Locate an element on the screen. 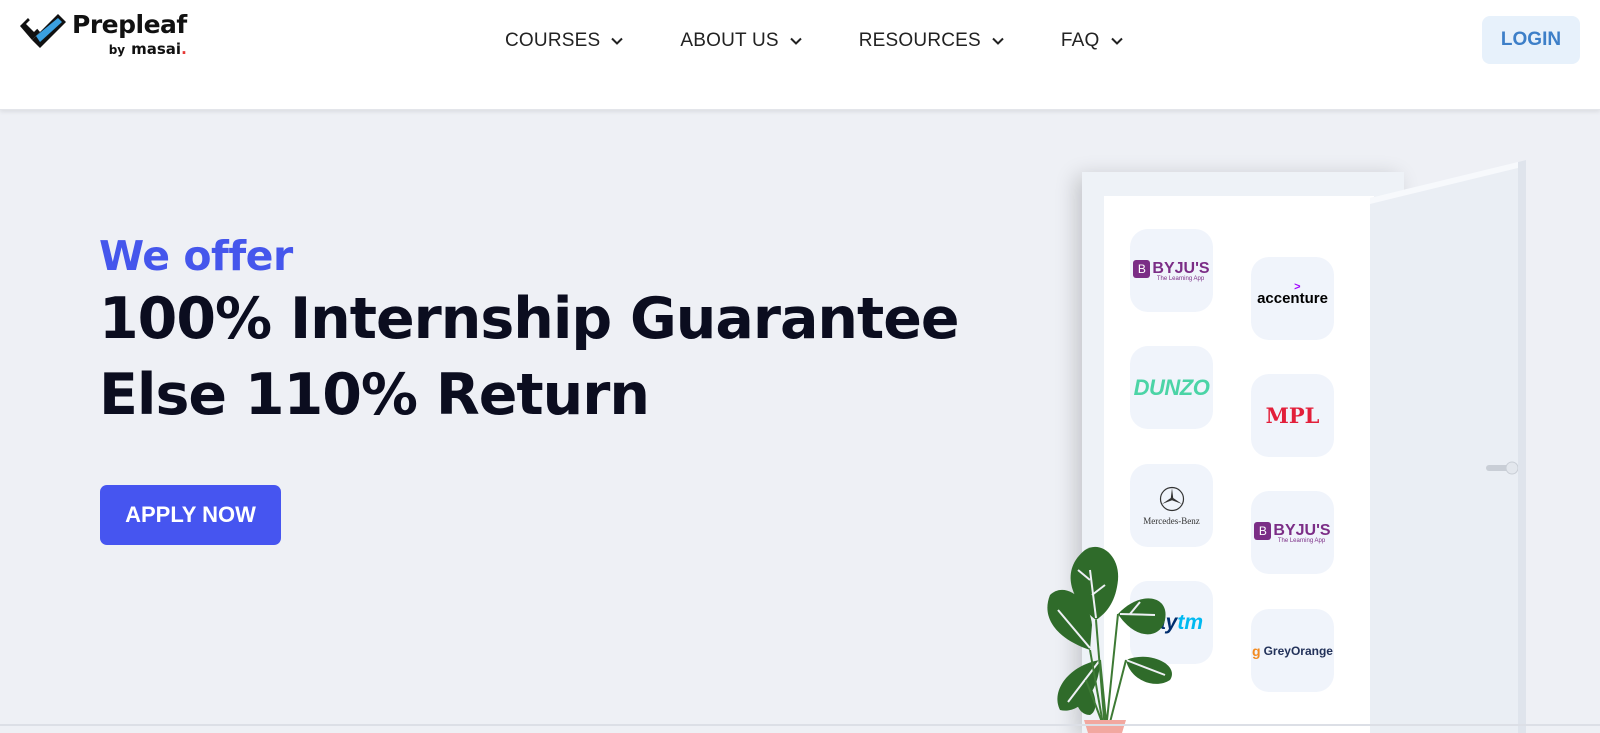 This screenshot has height=733, width=1600. nav-about-us: ABOUT US is located at coordinates (741, 41).